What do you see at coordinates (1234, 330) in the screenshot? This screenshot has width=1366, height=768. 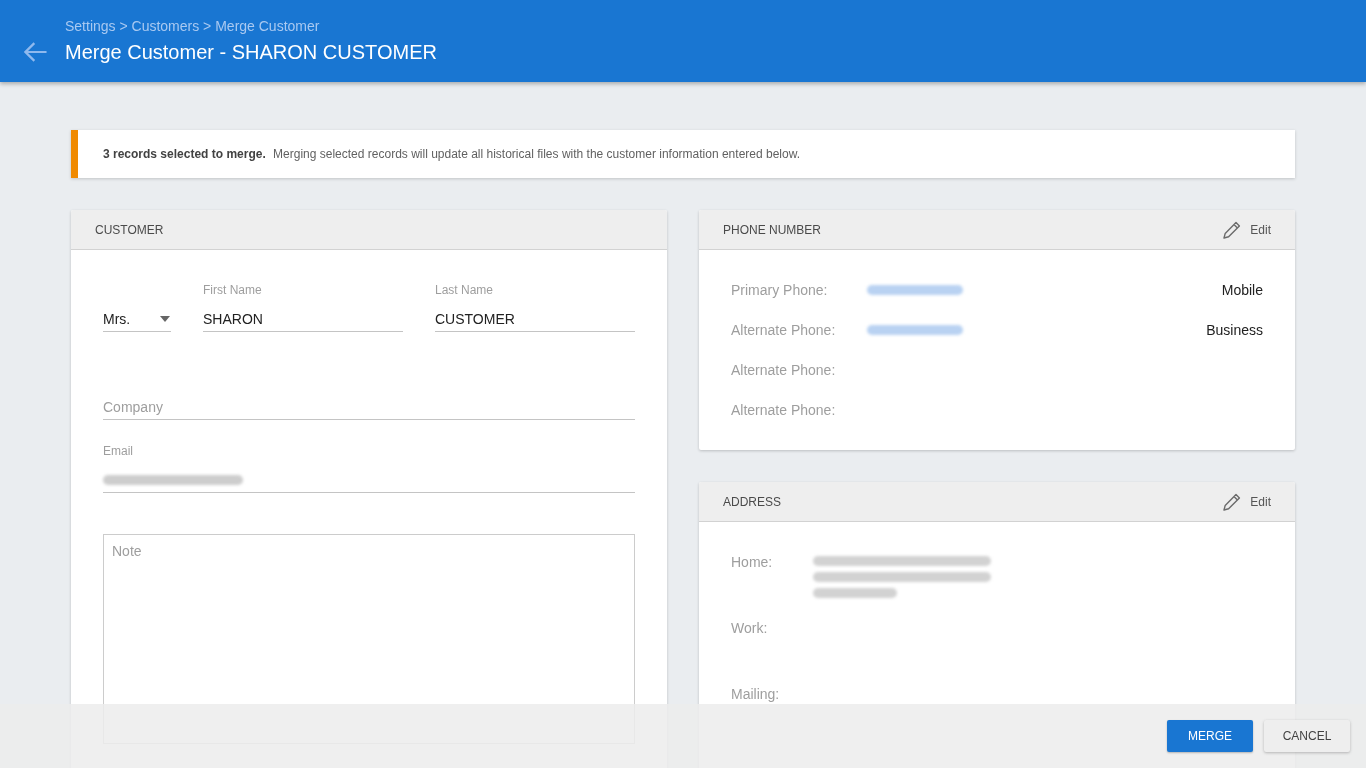 I see `phone-type: Business` at bounding box center [1234, 330].